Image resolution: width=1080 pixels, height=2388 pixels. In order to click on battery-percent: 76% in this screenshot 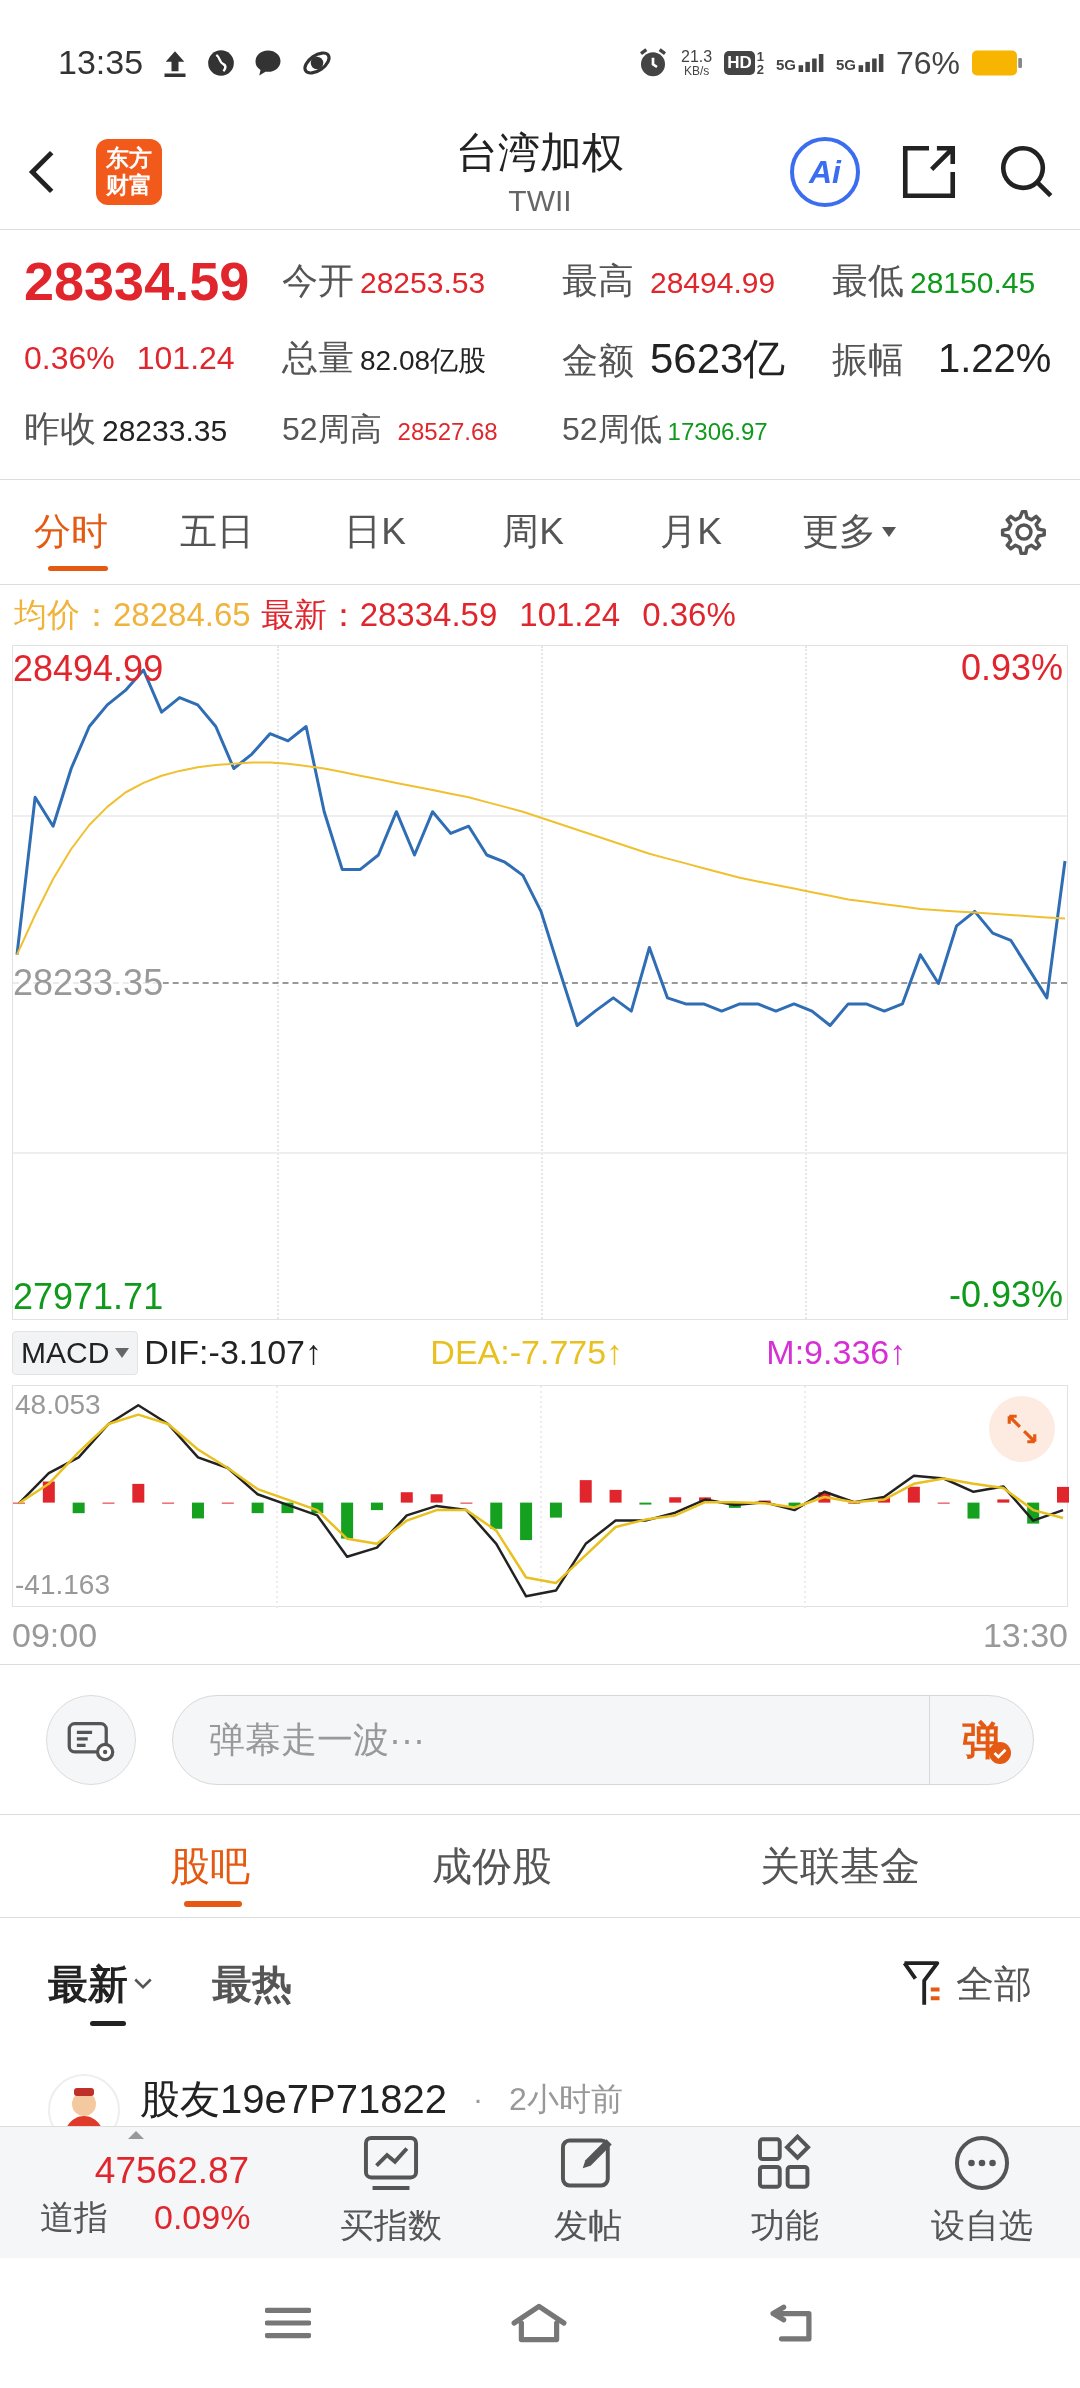, I will do `click(927, 63)`.